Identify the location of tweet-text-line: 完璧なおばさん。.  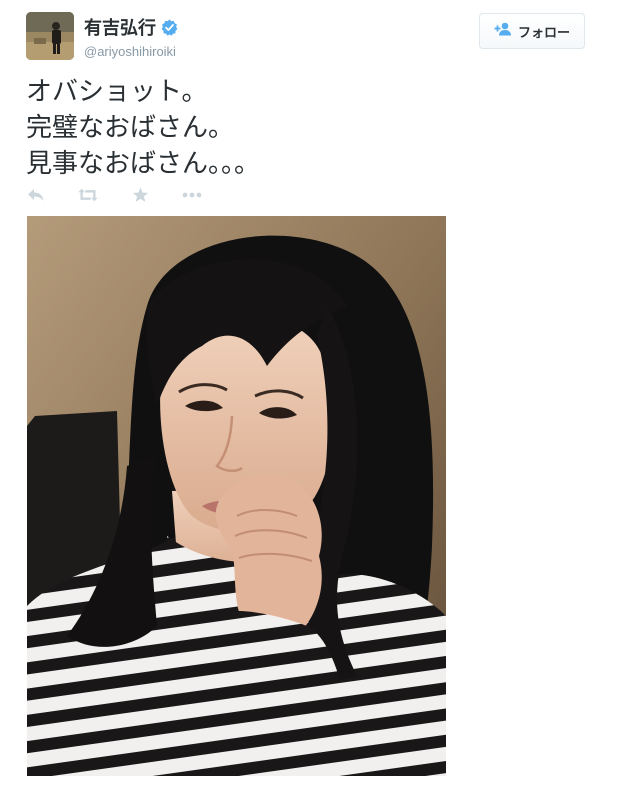
(130, 128).